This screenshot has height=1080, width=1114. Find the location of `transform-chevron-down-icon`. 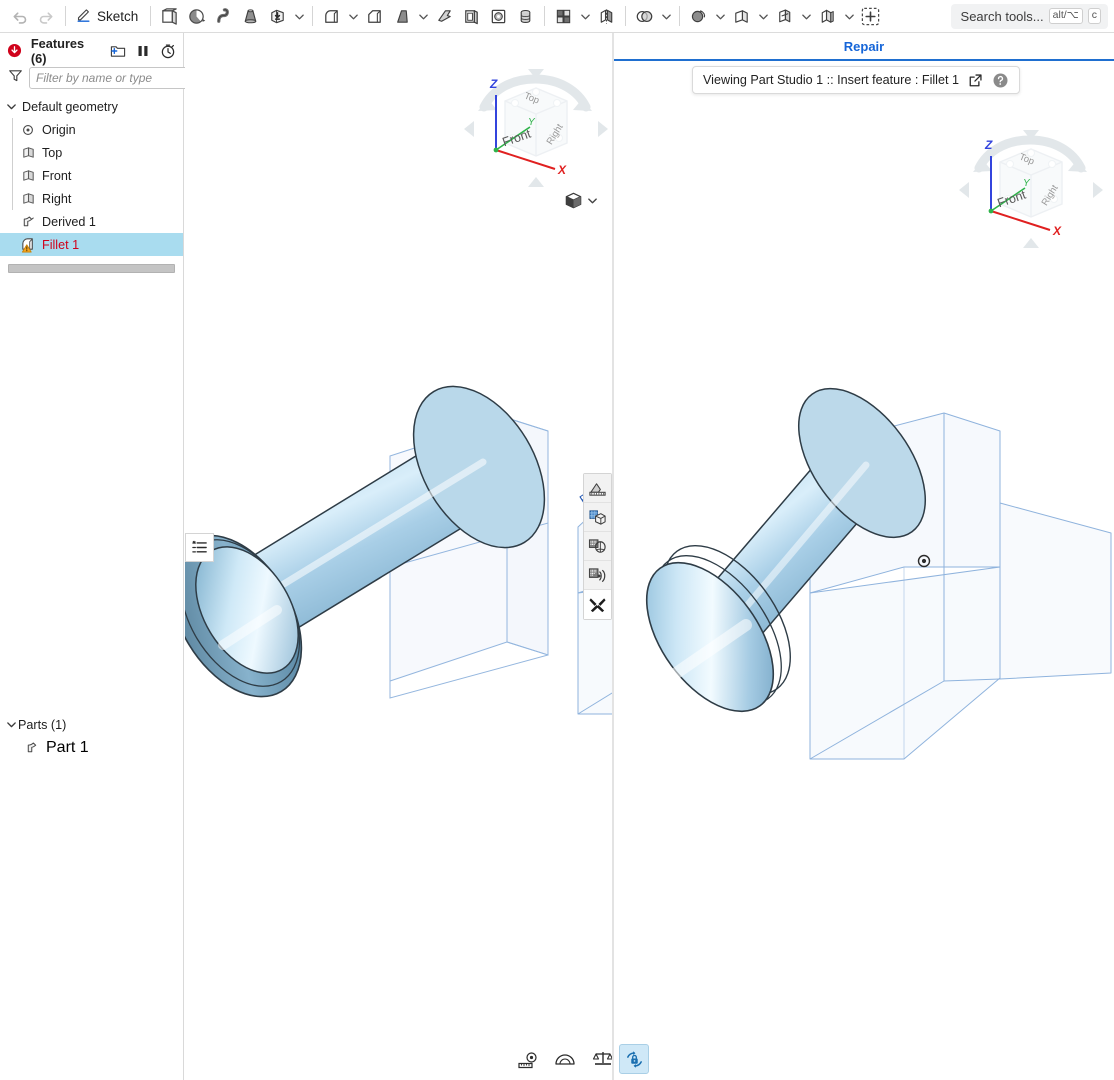

transform-chevron-down-icon is located at coordinates (720, 16).